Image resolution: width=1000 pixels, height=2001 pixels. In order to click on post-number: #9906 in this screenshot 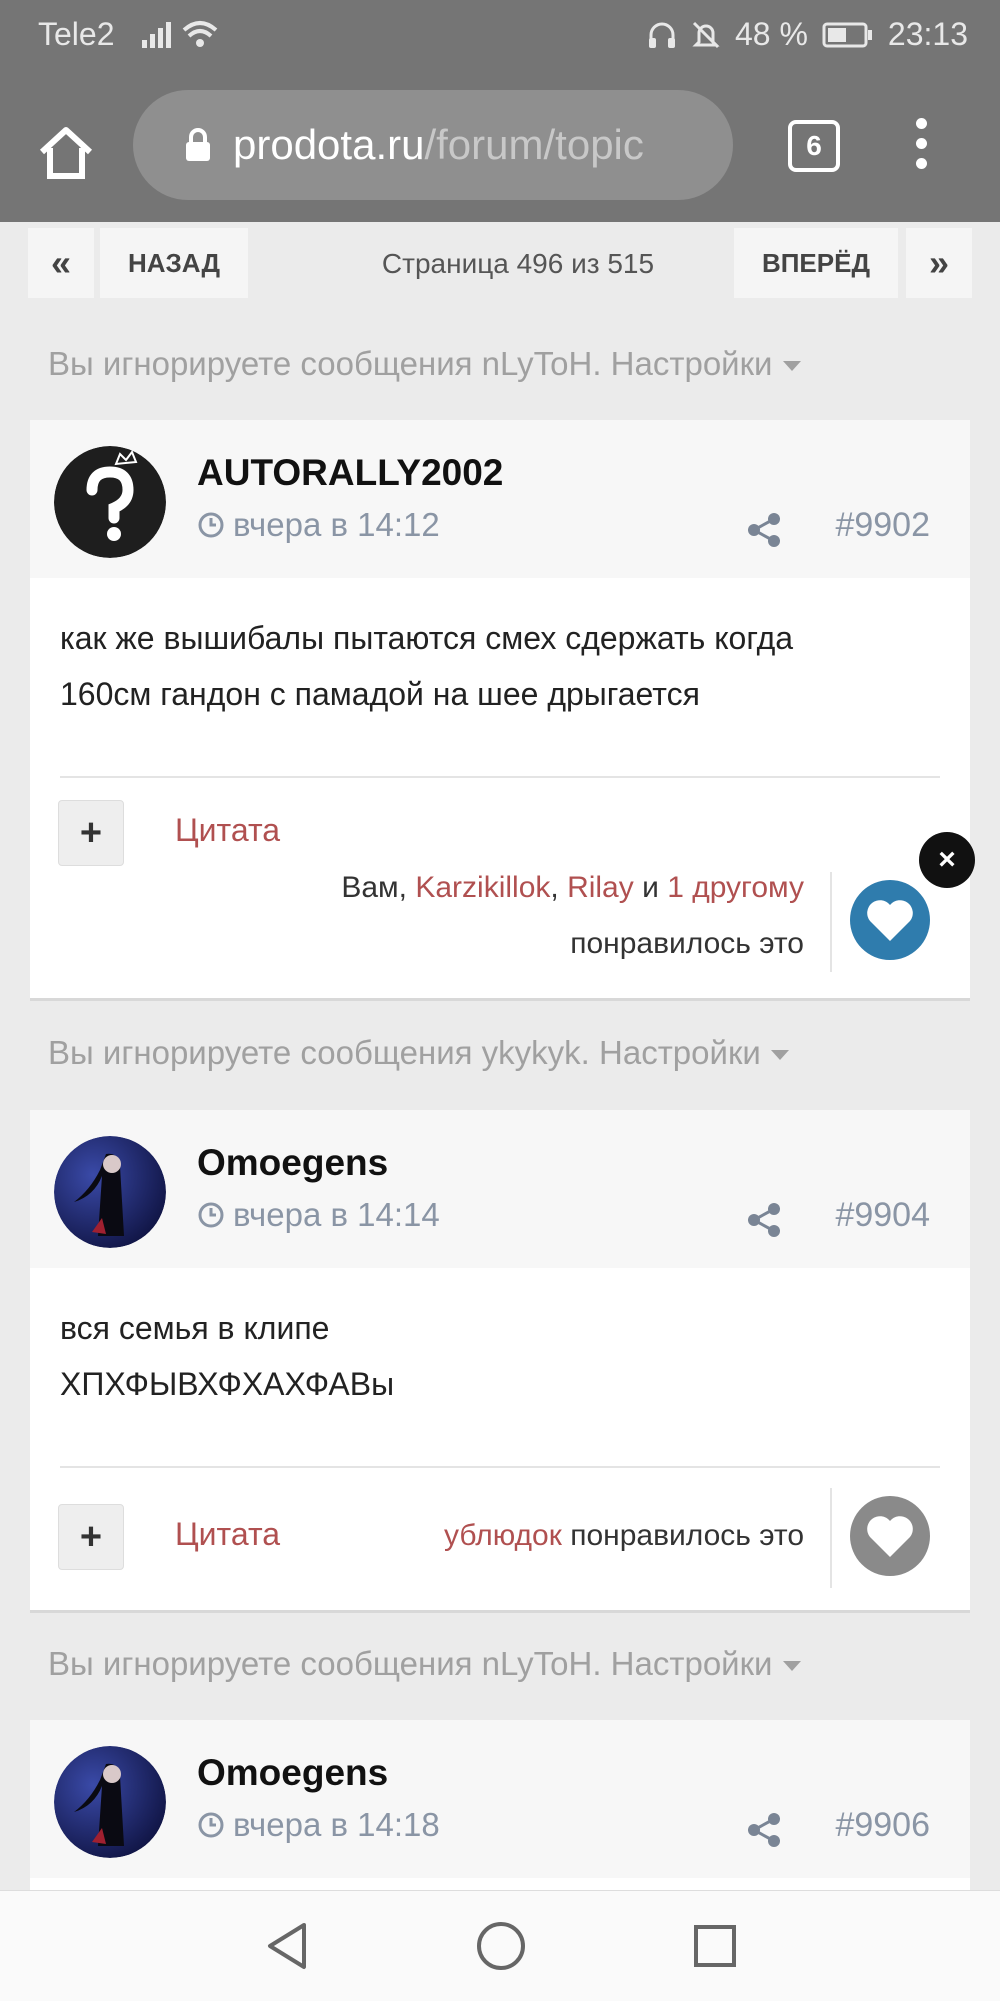, I will do `click(882, 1825)`.